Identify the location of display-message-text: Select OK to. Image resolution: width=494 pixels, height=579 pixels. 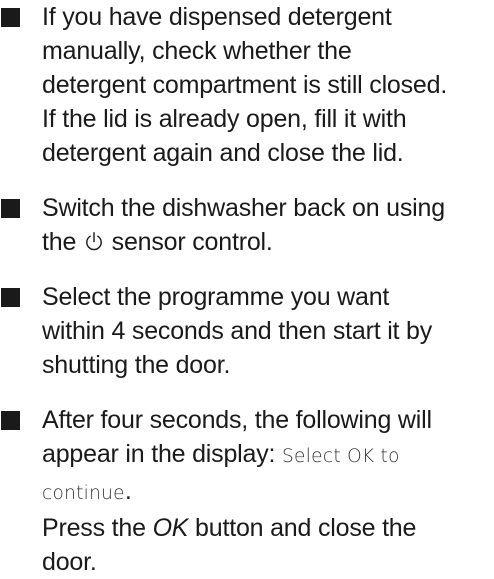
(341, 456).